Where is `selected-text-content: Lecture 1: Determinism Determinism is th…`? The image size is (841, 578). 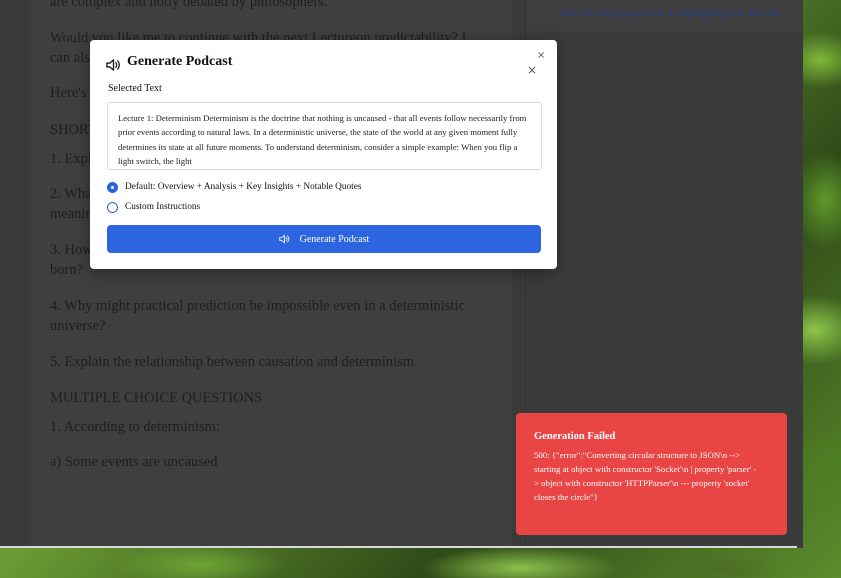
selected-text-content: Lecture 1: Determinism Determinism is th… is located at coordinates (322, 139).